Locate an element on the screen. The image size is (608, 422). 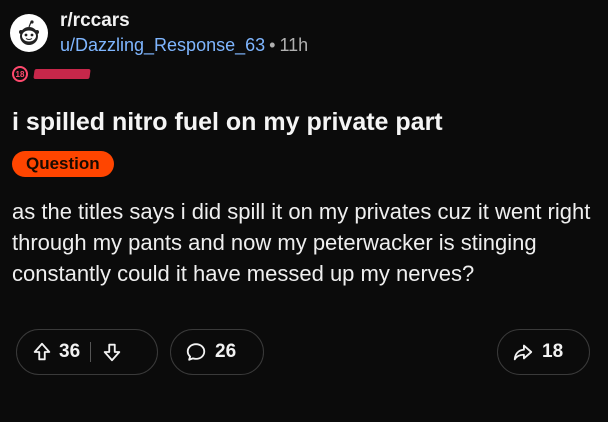
byline: u/Dazzling_Response_63 • 11h is located at coordinates (184, 45).